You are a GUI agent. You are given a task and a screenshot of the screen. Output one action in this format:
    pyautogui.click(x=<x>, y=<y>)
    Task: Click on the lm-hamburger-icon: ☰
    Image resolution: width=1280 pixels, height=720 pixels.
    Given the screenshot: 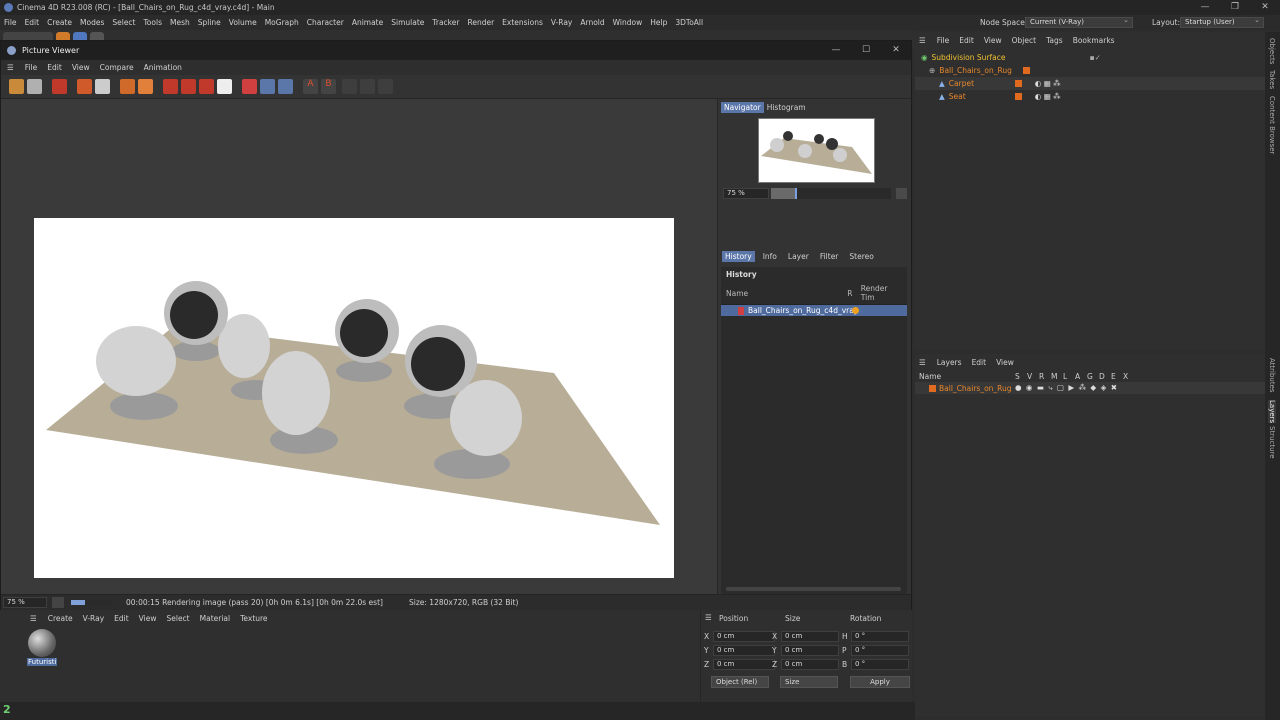 What is the action you would take?
    pyautogui.click(x=922, y=362)
    